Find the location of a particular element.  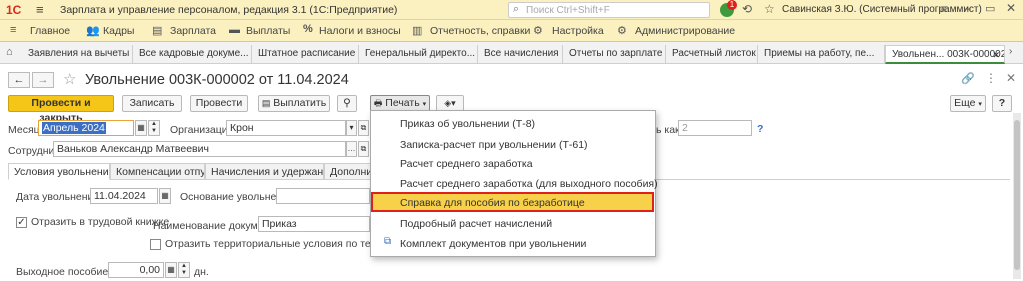

print-chevron-down-icon: ▾ is located at coordinates (424, 104).